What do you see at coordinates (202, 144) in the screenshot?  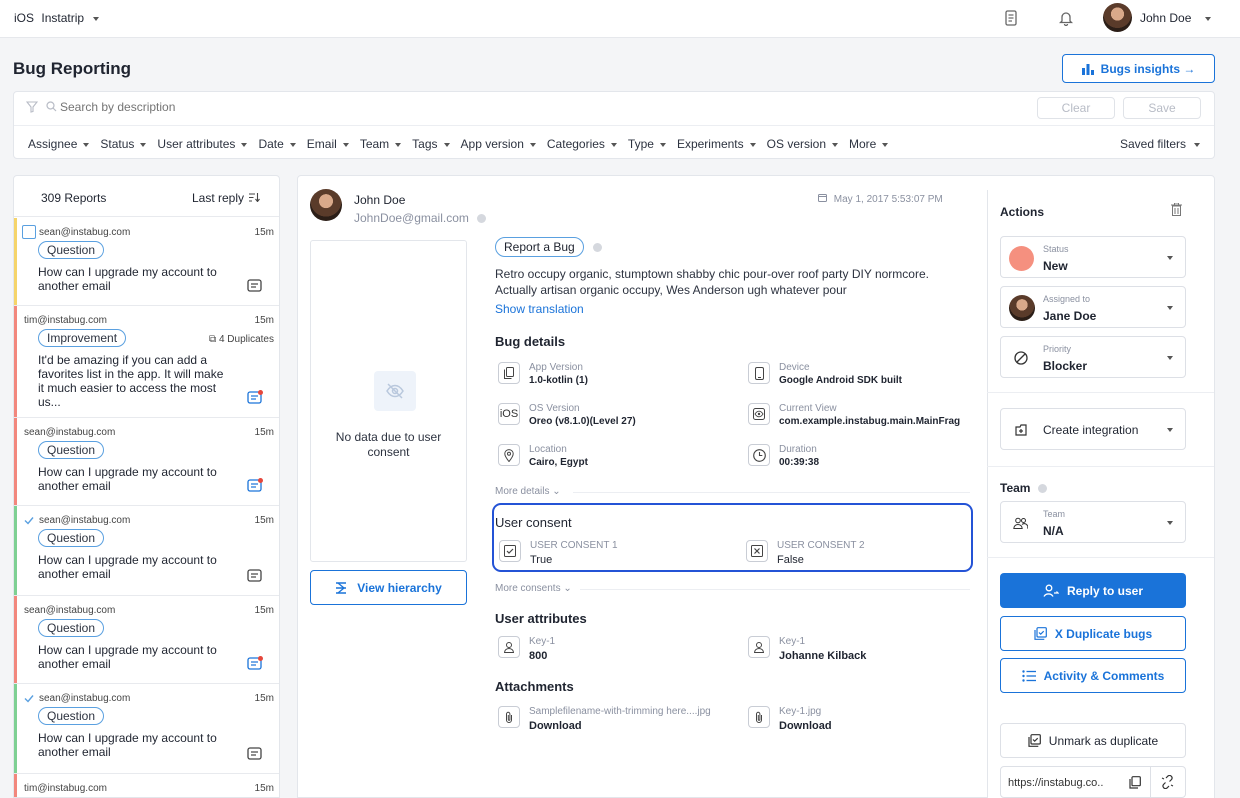 I see `filter-user-attributes: User attributes` at bounding box center [202, 144].